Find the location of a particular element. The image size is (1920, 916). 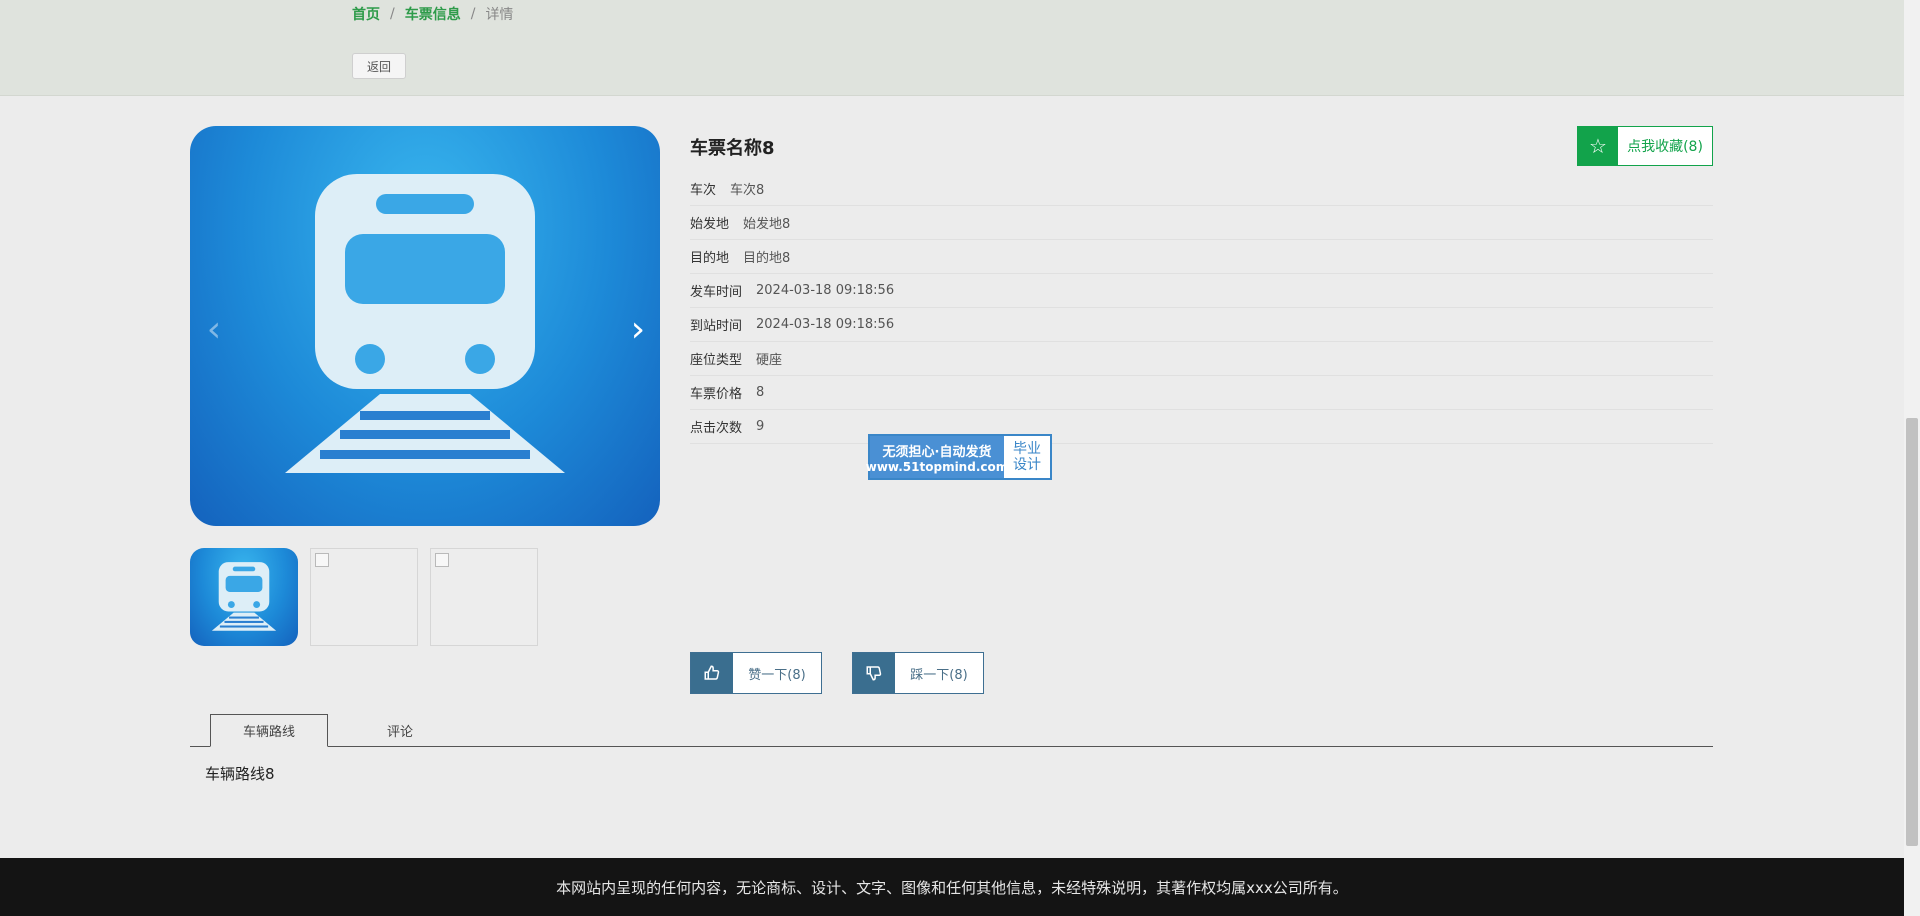

info-row-arrival-time: 到站时间 2024-03-18 09:18:56 is located at coordinates (1201, 325).